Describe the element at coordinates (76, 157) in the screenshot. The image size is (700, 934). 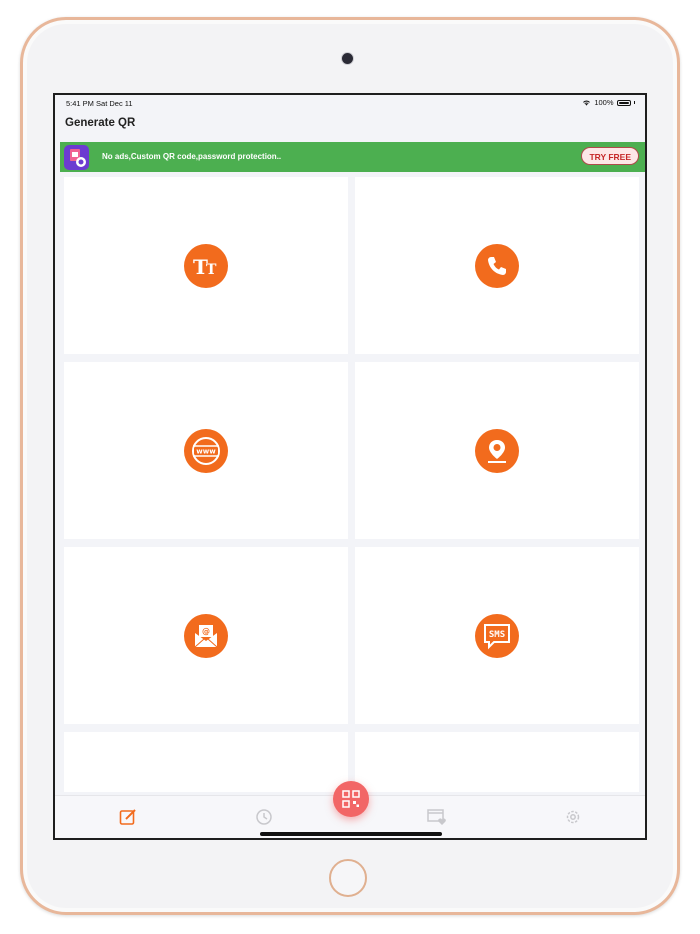
I see `app-promo-icon` at that location.